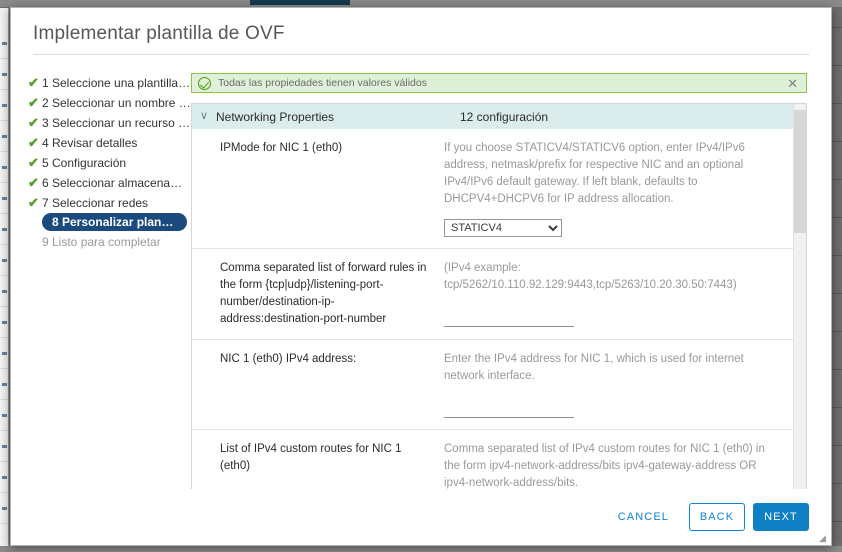 This screenshot has height=552, width=842. Describe the element at coordinates (799, 296) in the screenshot. I see `properties-scrollbar` at that location.